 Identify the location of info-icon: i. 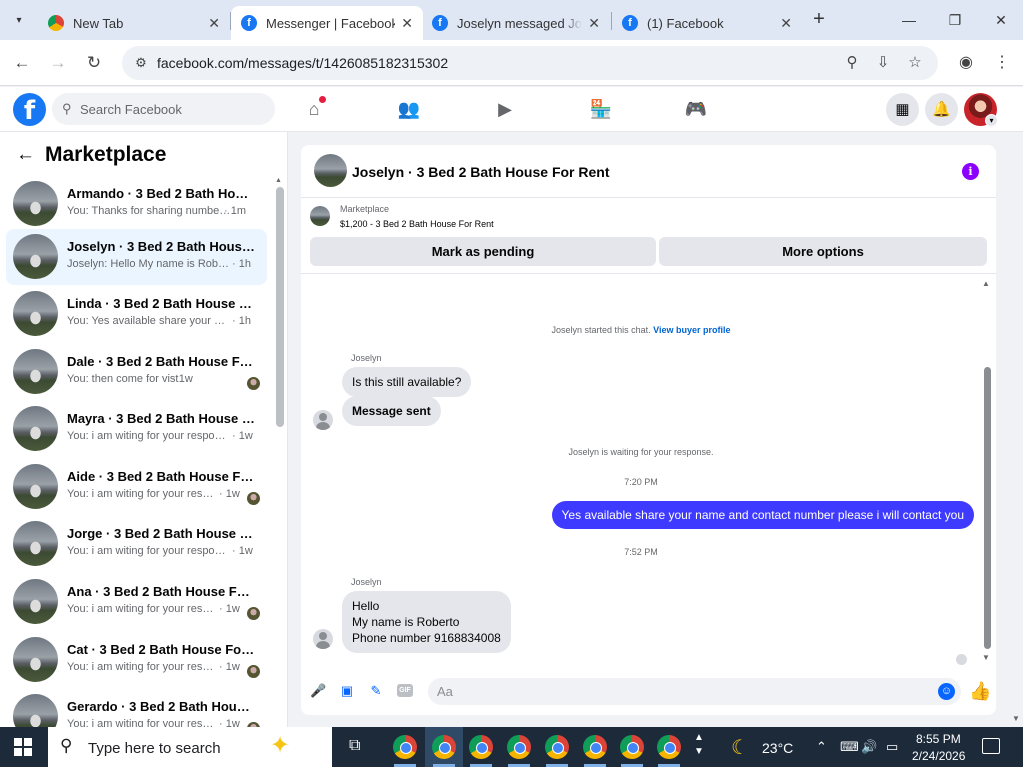
(970, 171).